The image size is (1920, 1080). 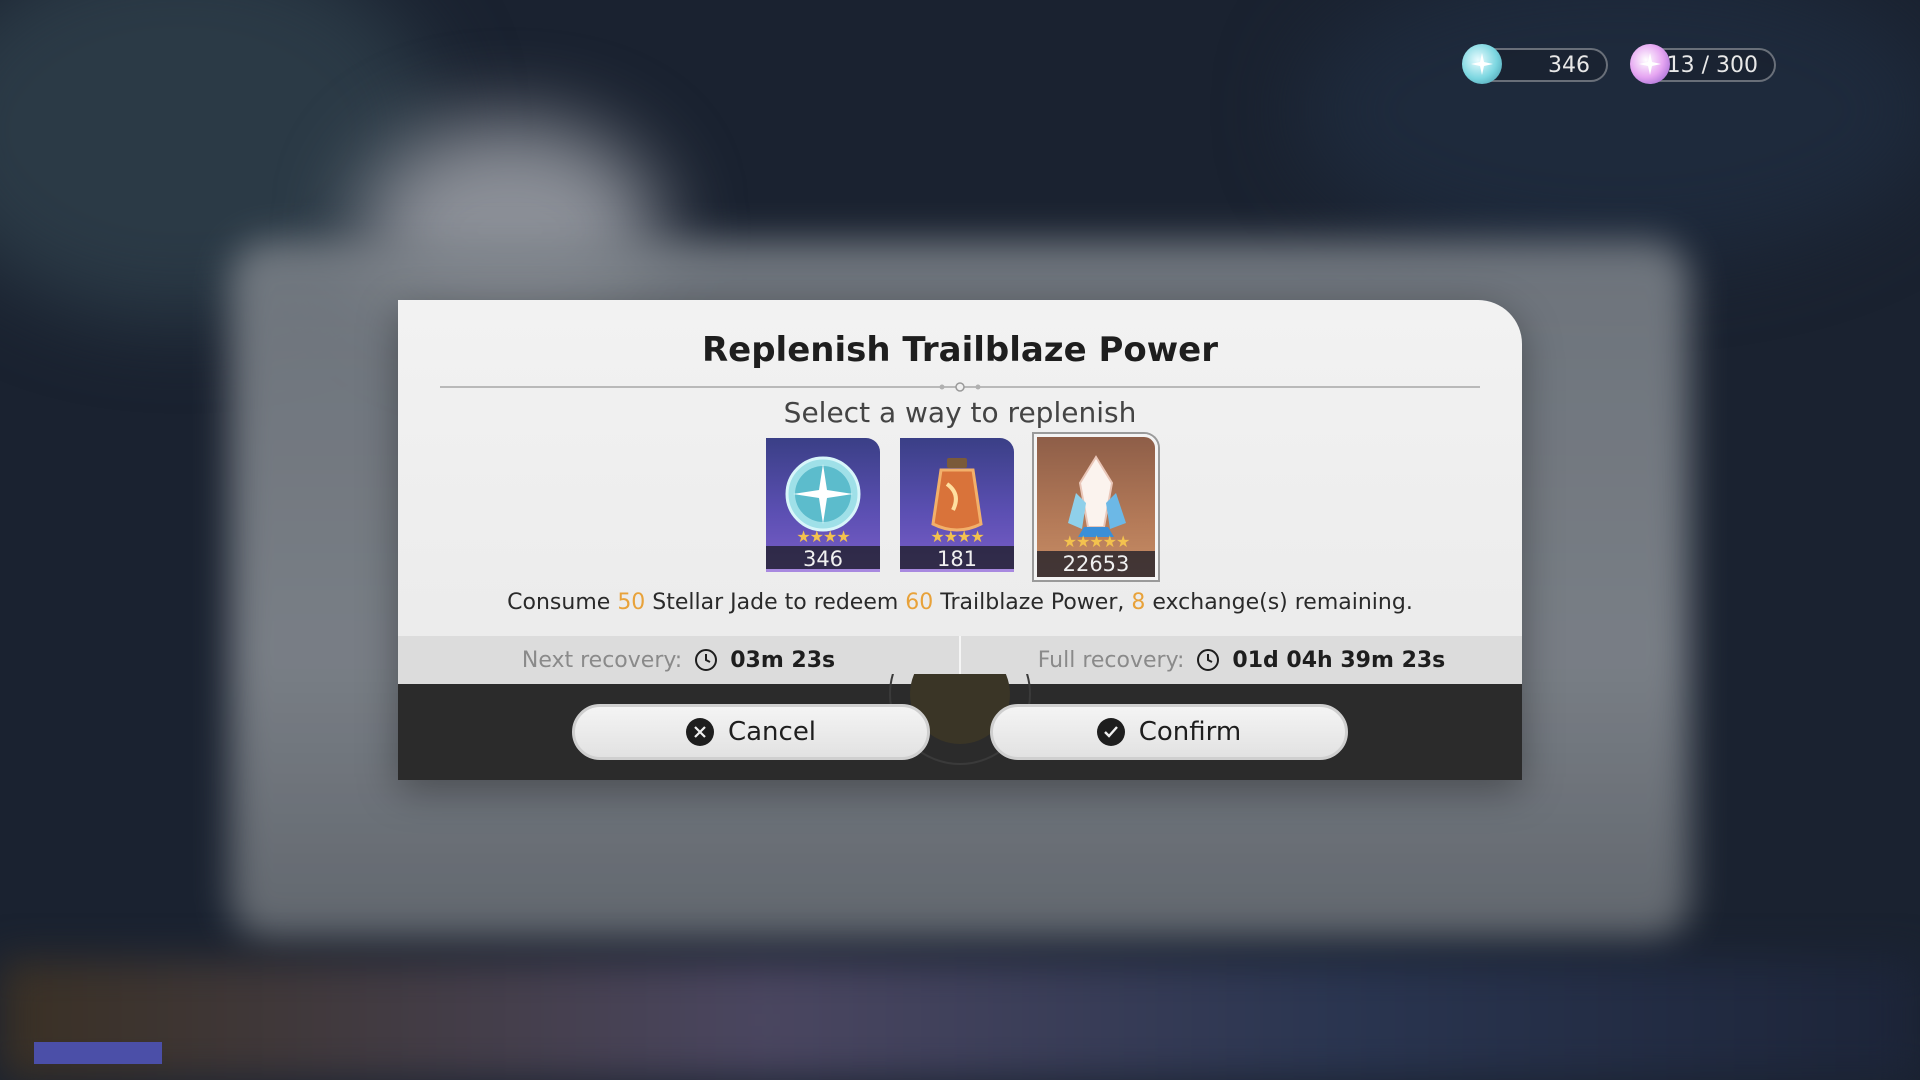 I want to click on replenish-options: ★★★★ 346 ★★★★ 181 ★★★★★ 22653, so click(x=962, y=507).